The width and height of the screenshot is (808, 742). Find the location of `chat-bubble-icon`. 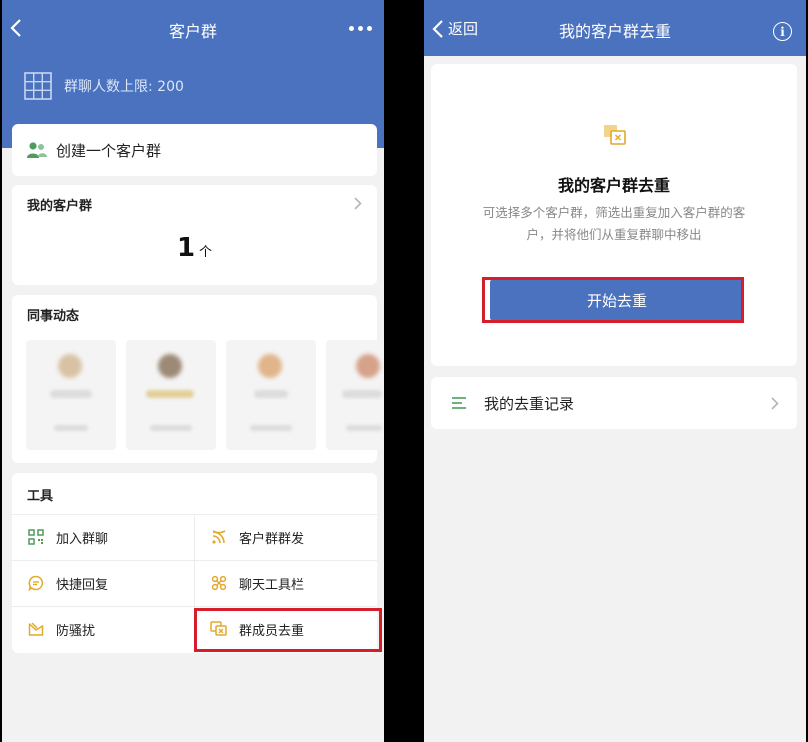

chat-bubble-icon is located at coordinates (36, 583).